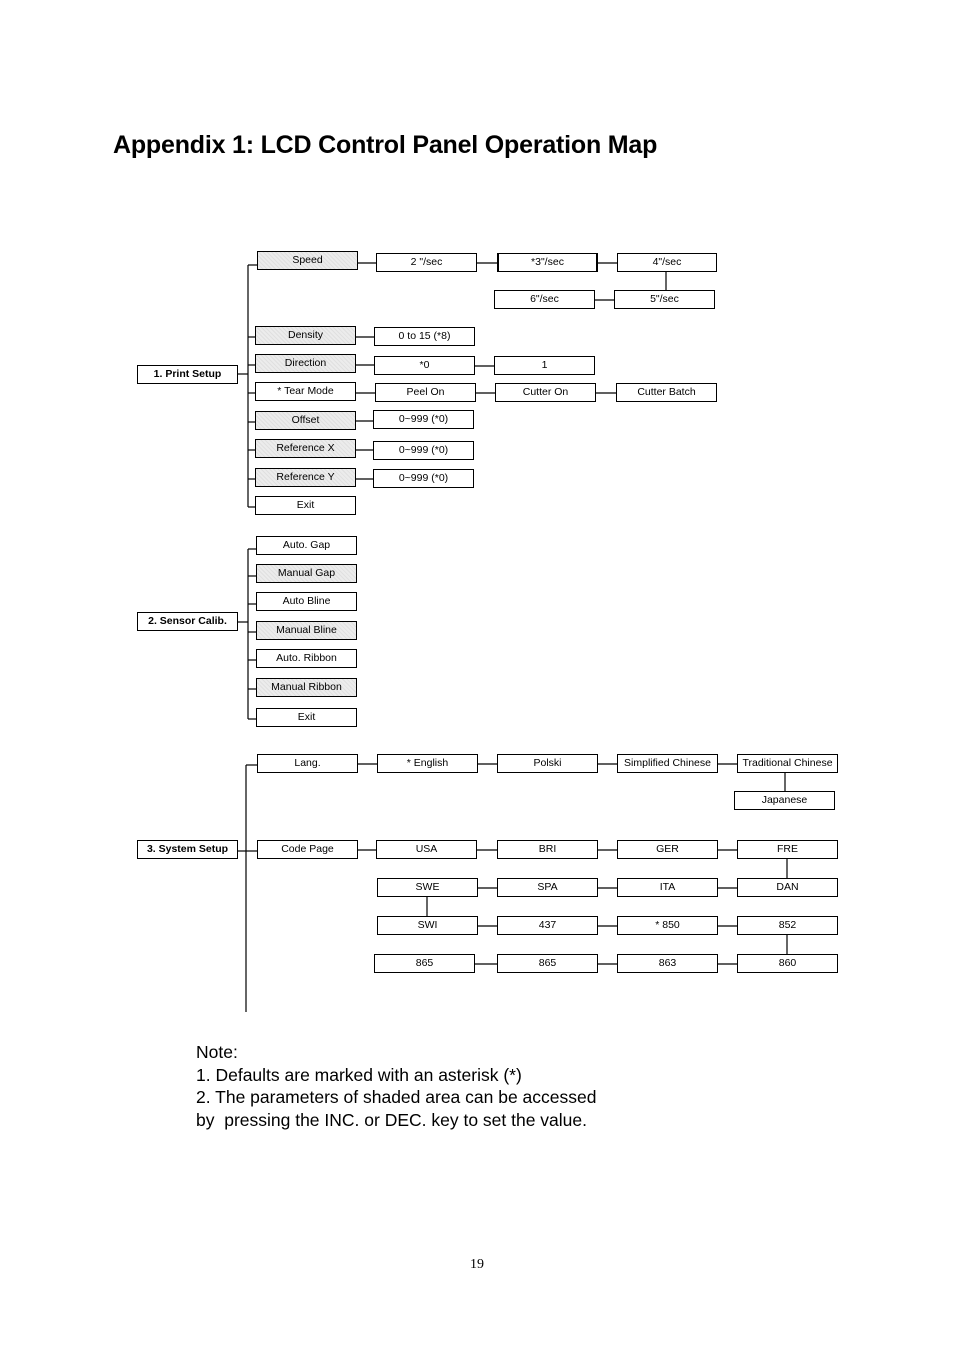 The height and width of the screenshot is (1351, 954). Describe the element at coordinates (667, 887) in the screenshot. I see `code-page-option: ITA` at that location.